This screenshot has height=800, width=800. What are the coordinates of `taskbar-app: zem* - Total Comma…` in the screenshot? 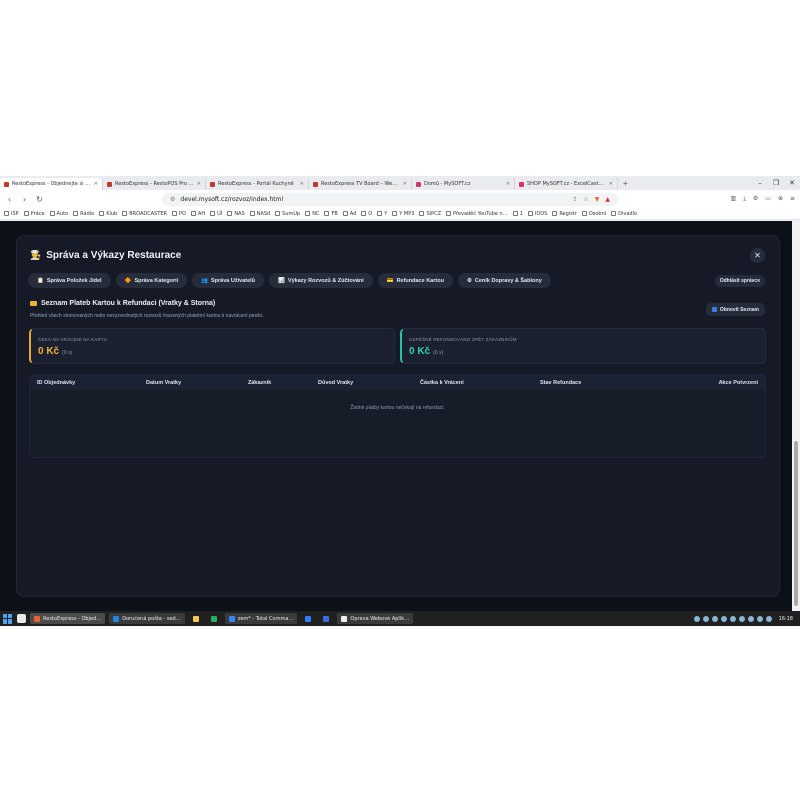 It's located at (261, 618).